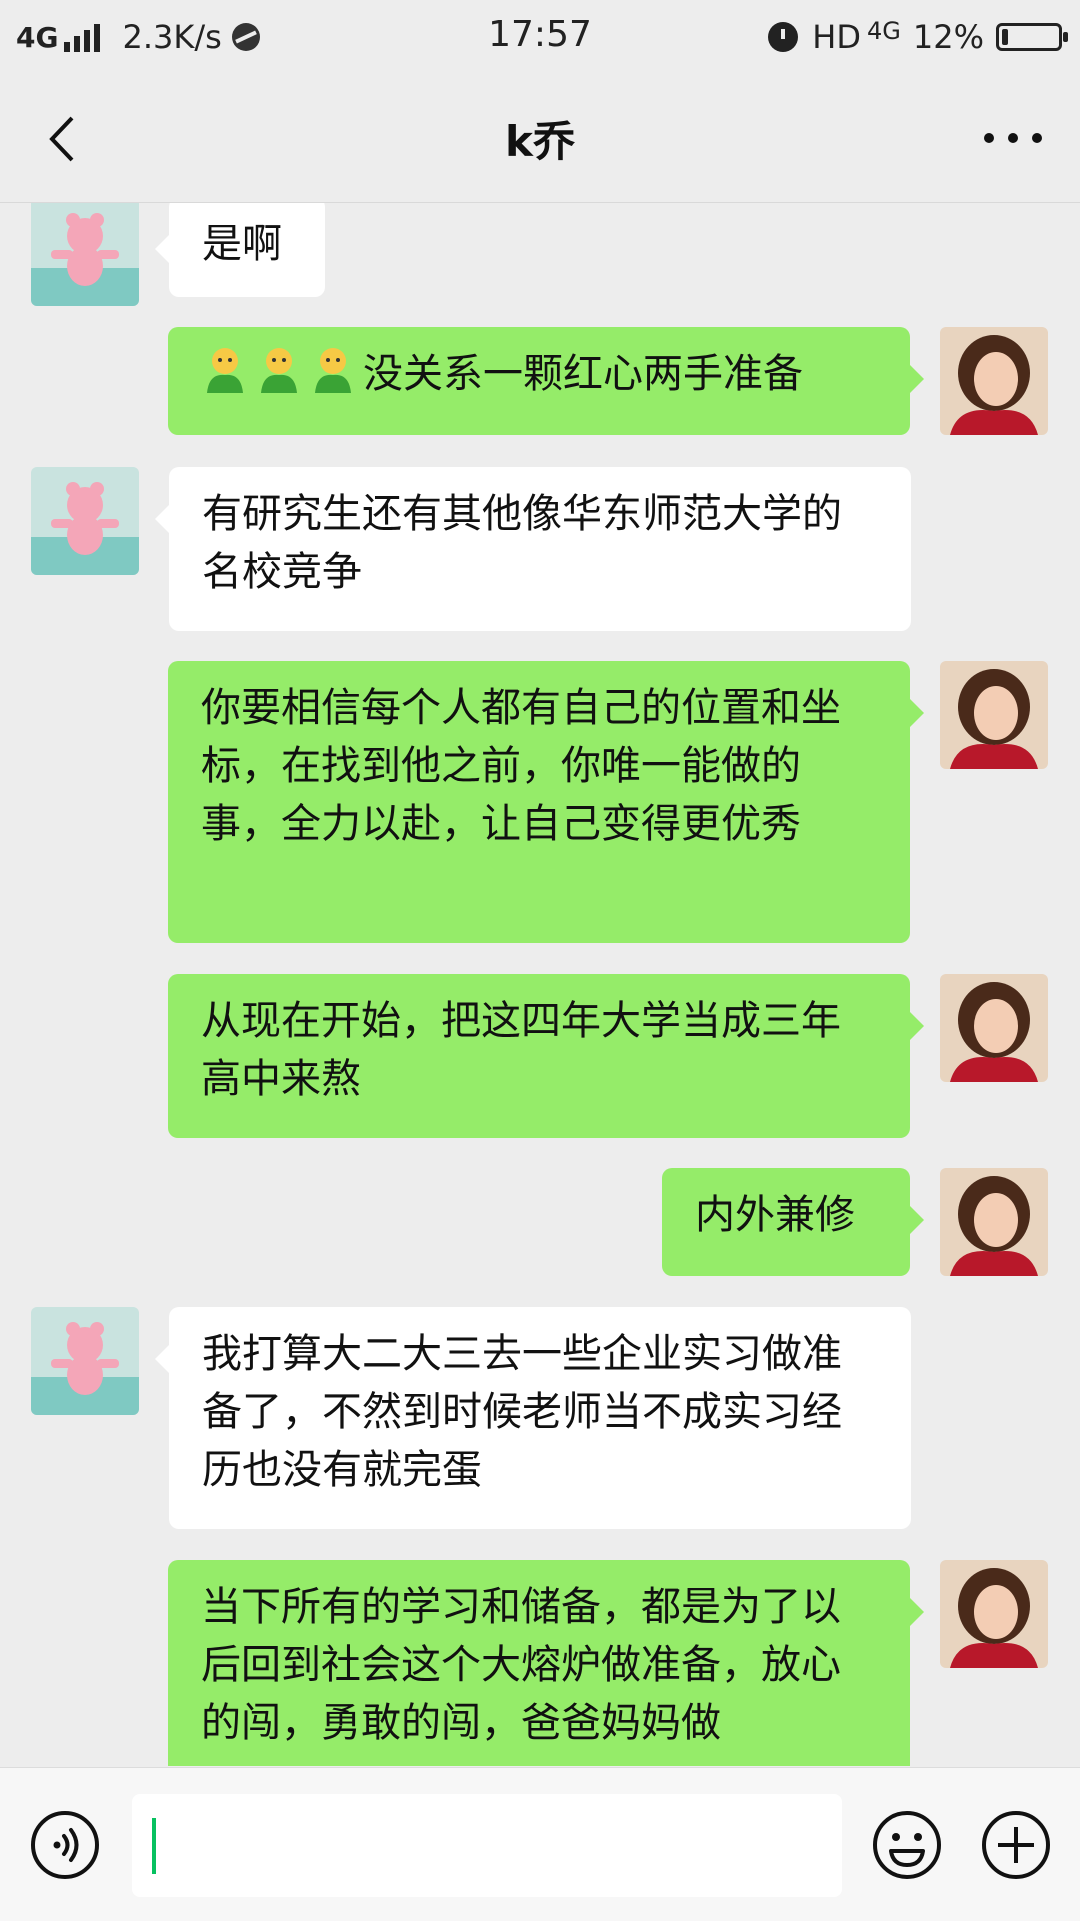  What do you see at coordinates (948, 37) in the screenshot?
I see `battery-percent: 12%` at bounding box center [948, 37].